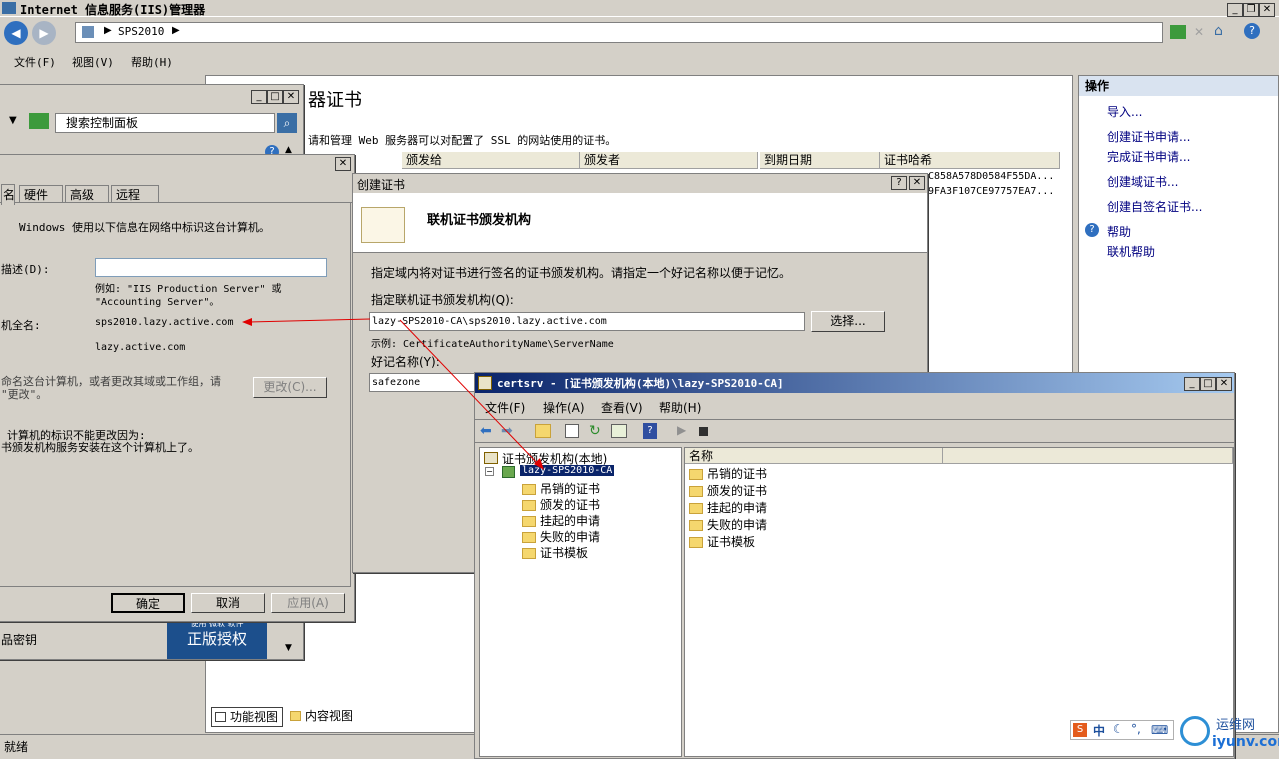  Describe the element at coordinates (539, 464) in the screenshot. I see `arrow-head-ca` at that location.